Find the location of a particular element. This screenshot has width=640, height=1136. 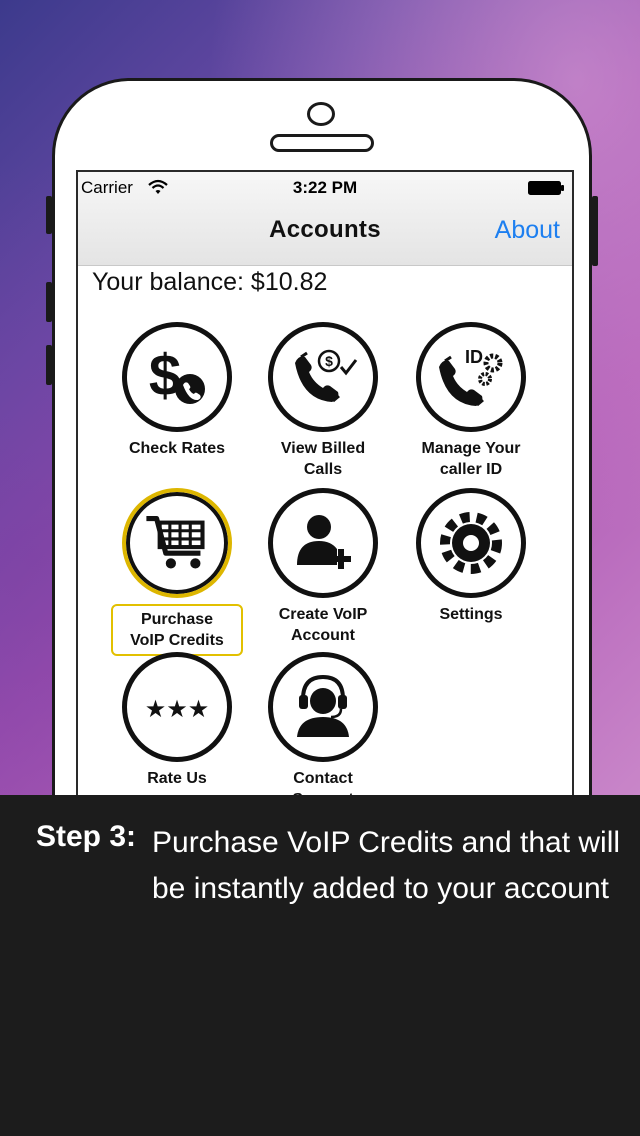

rate-us-tile: ★★★ Rate Us is located at coordinates (177, 720).